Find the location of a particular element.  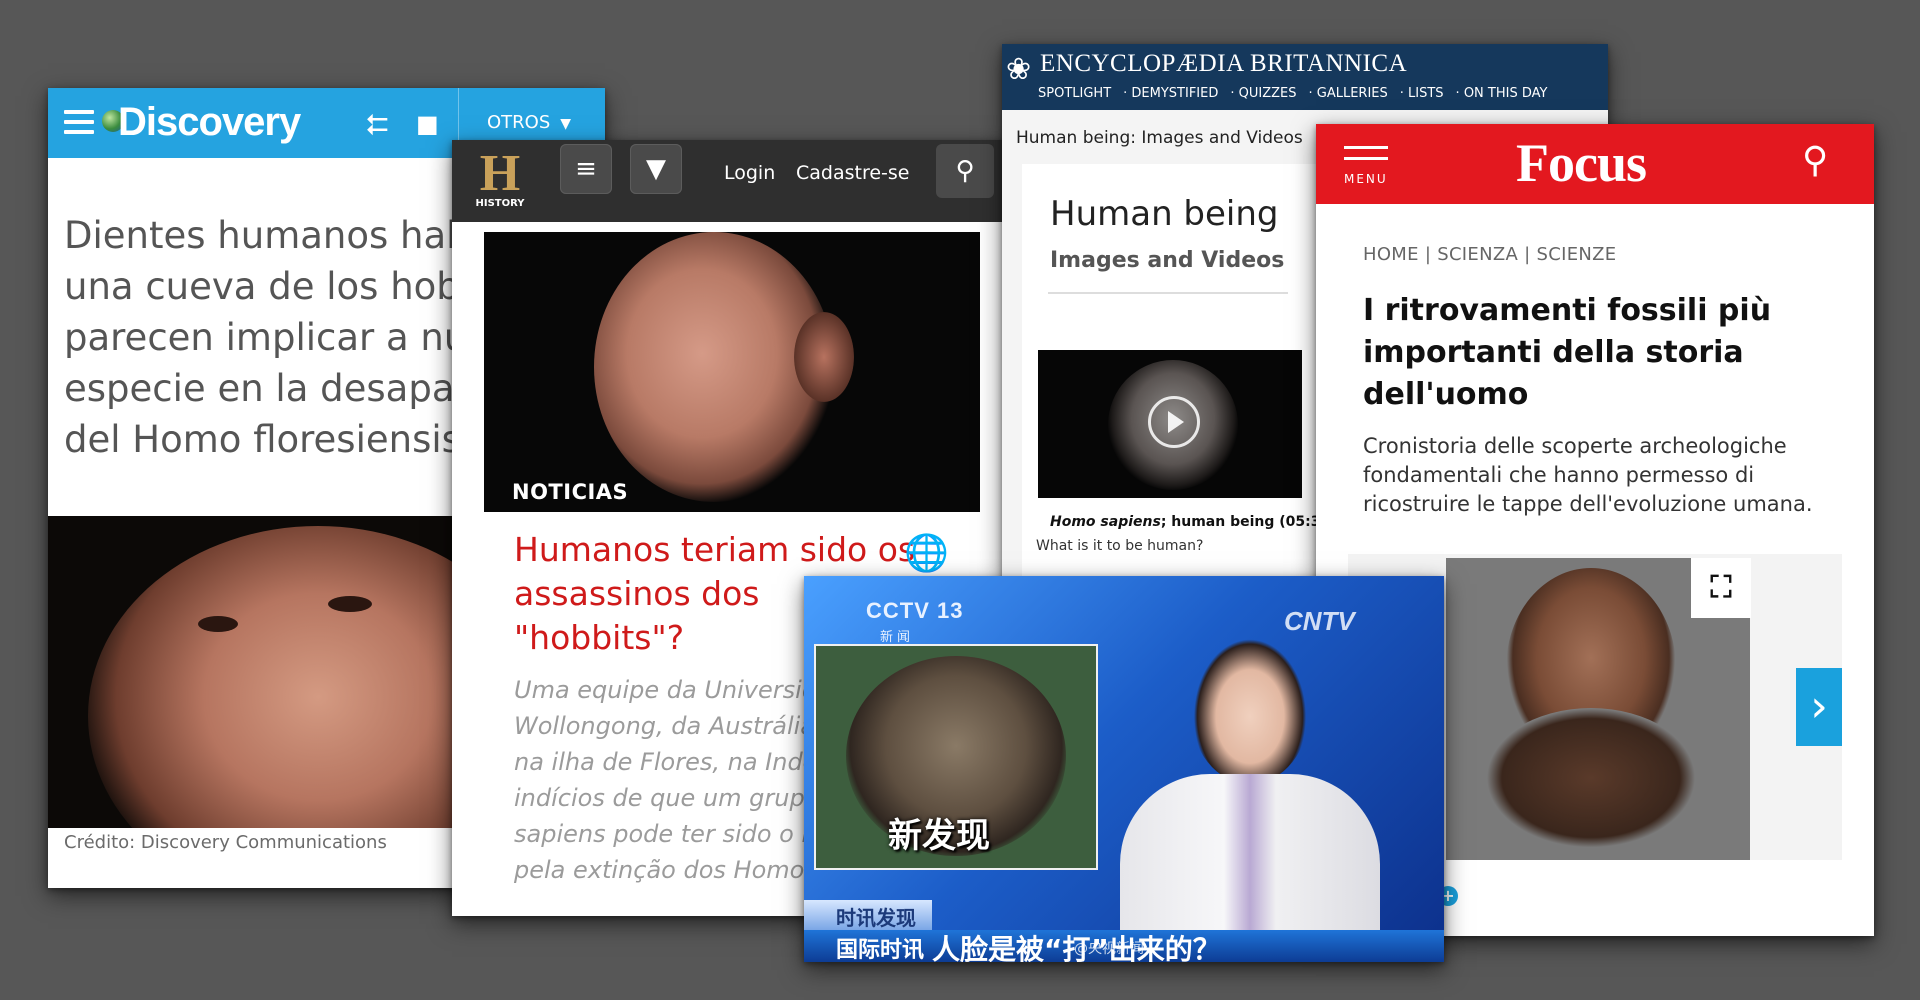

thistle-icon: ❀ is located at coordinates (1019, 69).